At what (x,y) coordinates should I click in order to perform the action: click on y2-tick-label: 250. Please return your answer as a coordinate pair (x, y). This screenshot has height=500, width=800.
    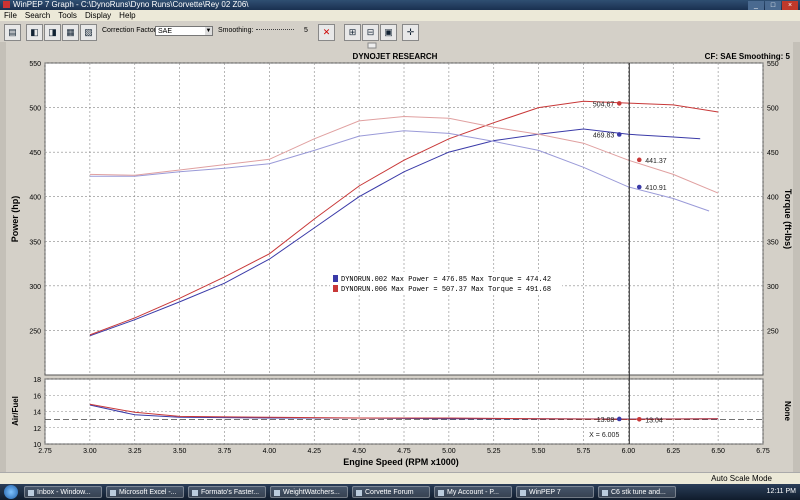
    Looking at the image, I should click on (773, 331).